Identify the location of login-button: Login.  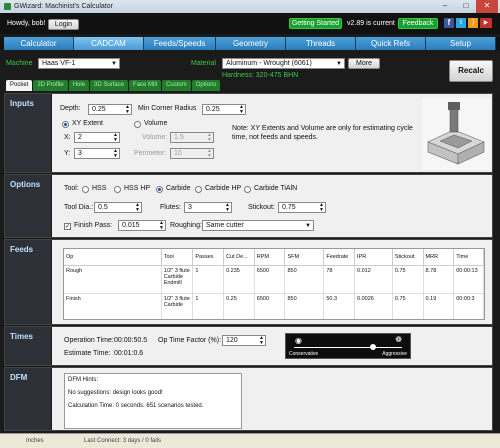
(63, 24).